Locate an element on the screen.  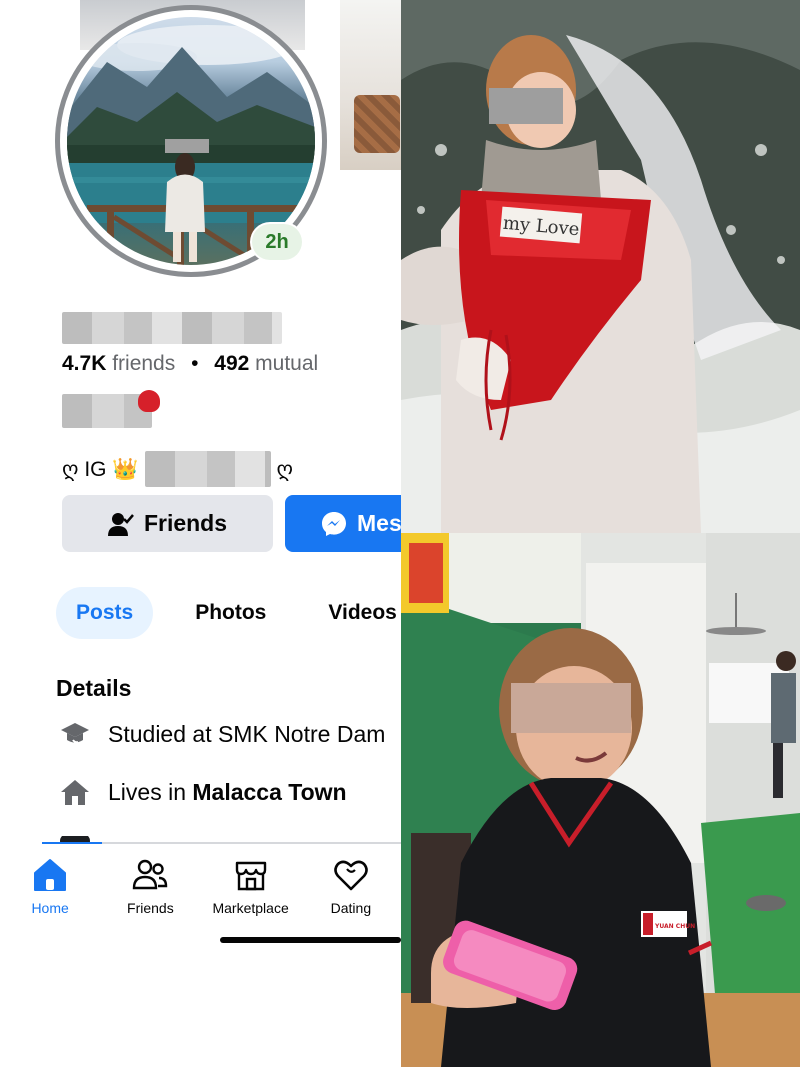
friends-button-label: Friends is located at coordinates (185, 523).